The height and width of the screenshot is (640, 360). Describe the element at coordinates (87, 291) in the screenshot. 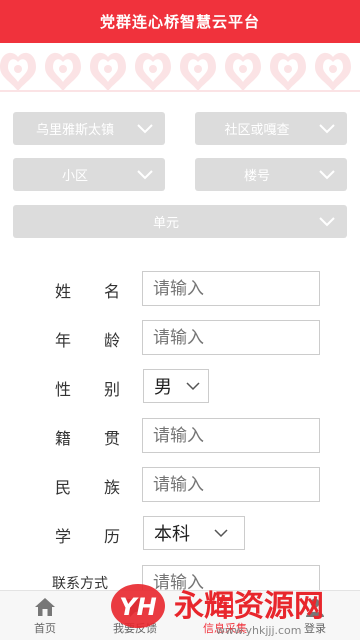

I see `name-label: 姓名` at that location.